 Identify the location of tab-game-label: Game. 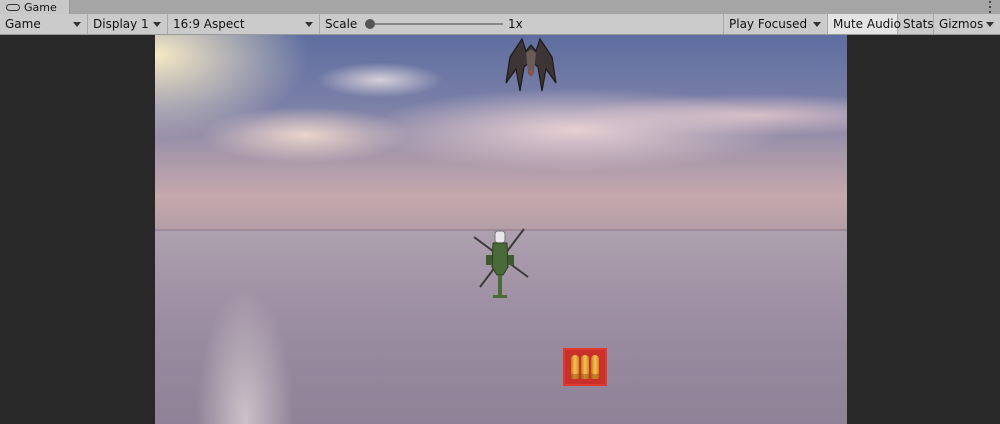
(40, 7).